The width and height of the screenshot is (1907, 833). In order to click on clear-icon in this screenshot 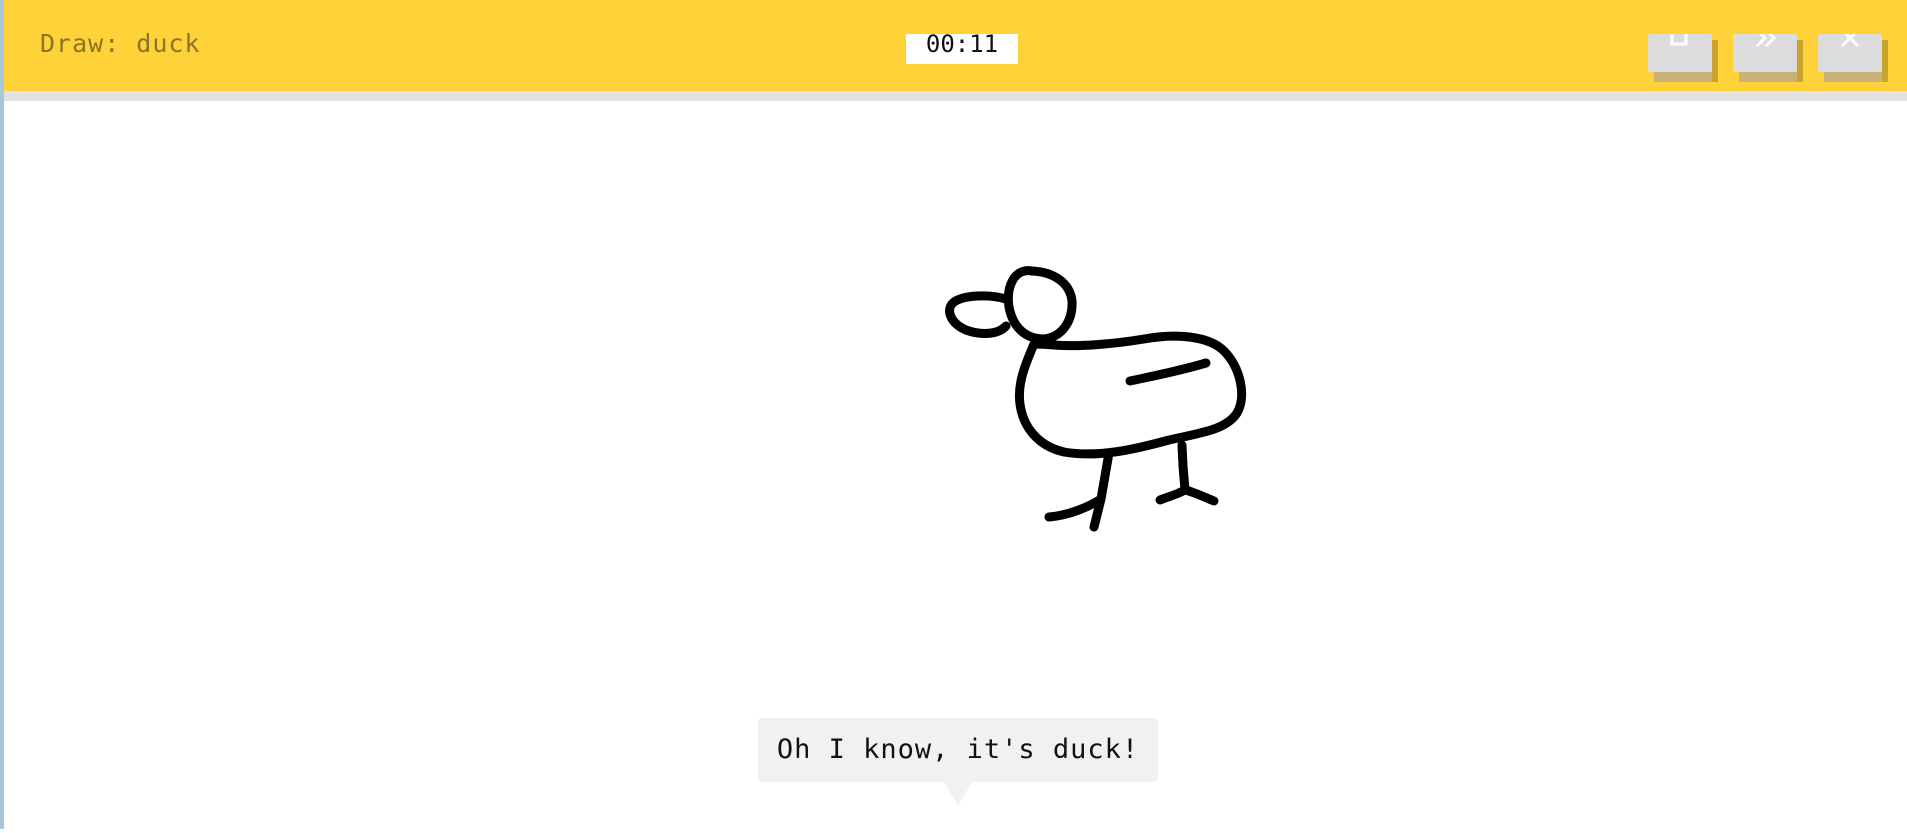, I will do `click(1679, 40)`.